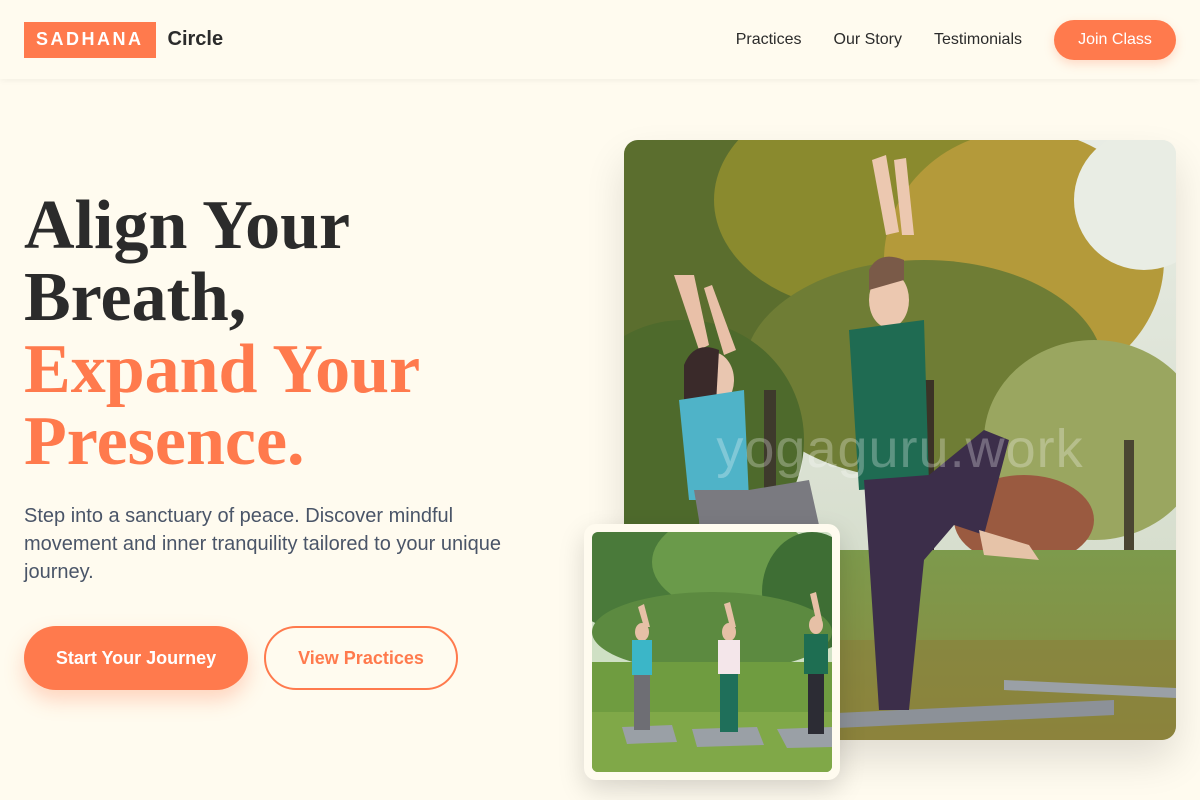 The height and width of the screenshot is (800, 1200). I want to click on nav-link-practices: Practices, so click(769, 40).